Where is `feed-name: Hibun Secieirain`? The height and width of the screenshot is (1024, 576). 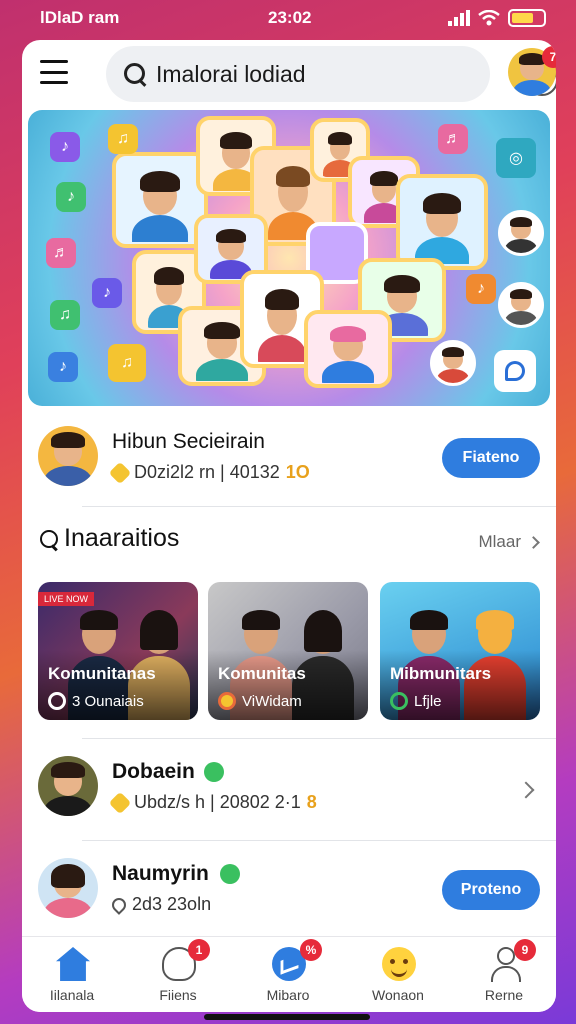
feed-name: Hibun Secieirain is located at coordinates (188, 441).